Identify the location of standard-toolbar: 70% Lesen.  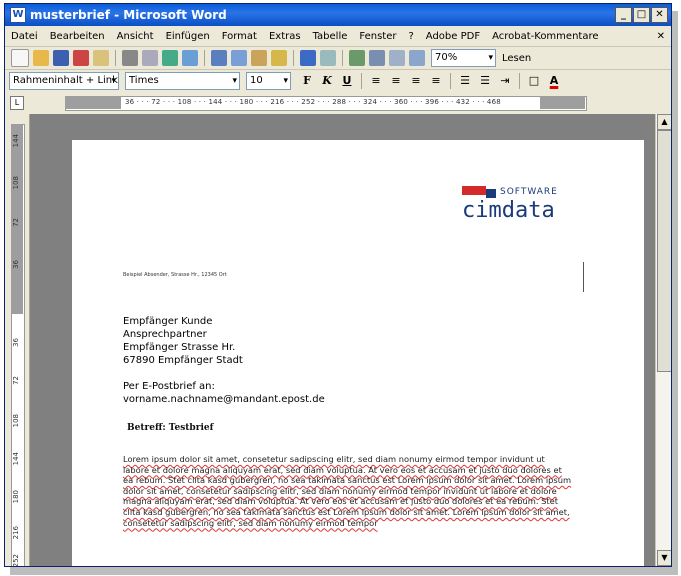
(338, 58).